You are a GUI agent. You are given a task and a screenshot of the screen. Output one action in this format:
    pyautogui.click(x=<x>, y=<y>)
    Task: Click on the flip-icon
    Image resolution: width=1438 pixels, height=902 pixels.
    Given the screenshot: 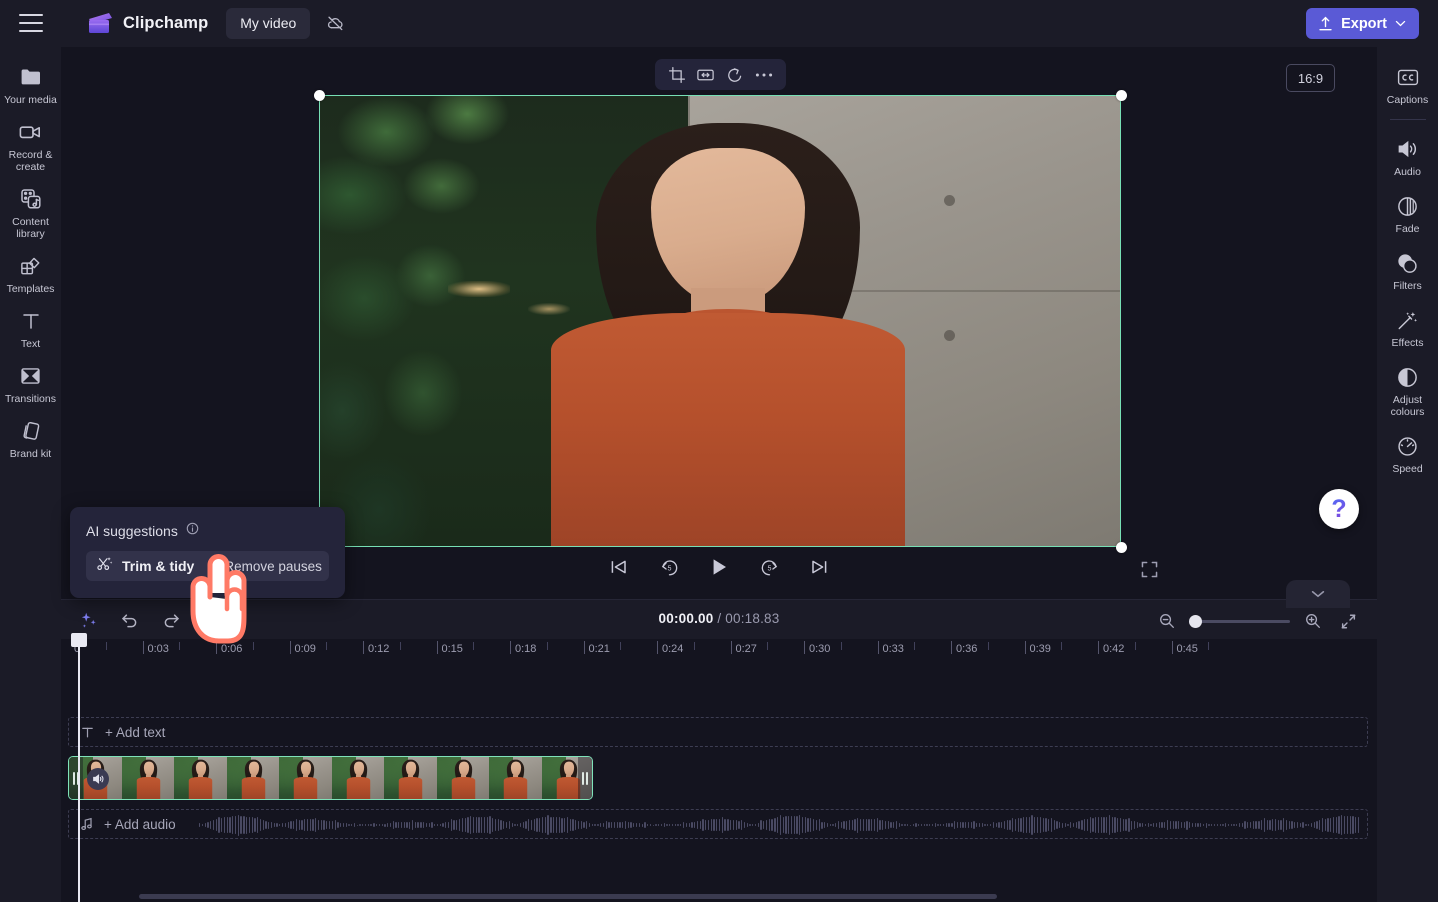 What is the action you would take?
    pyautogui.click(x=706, y=75)
    